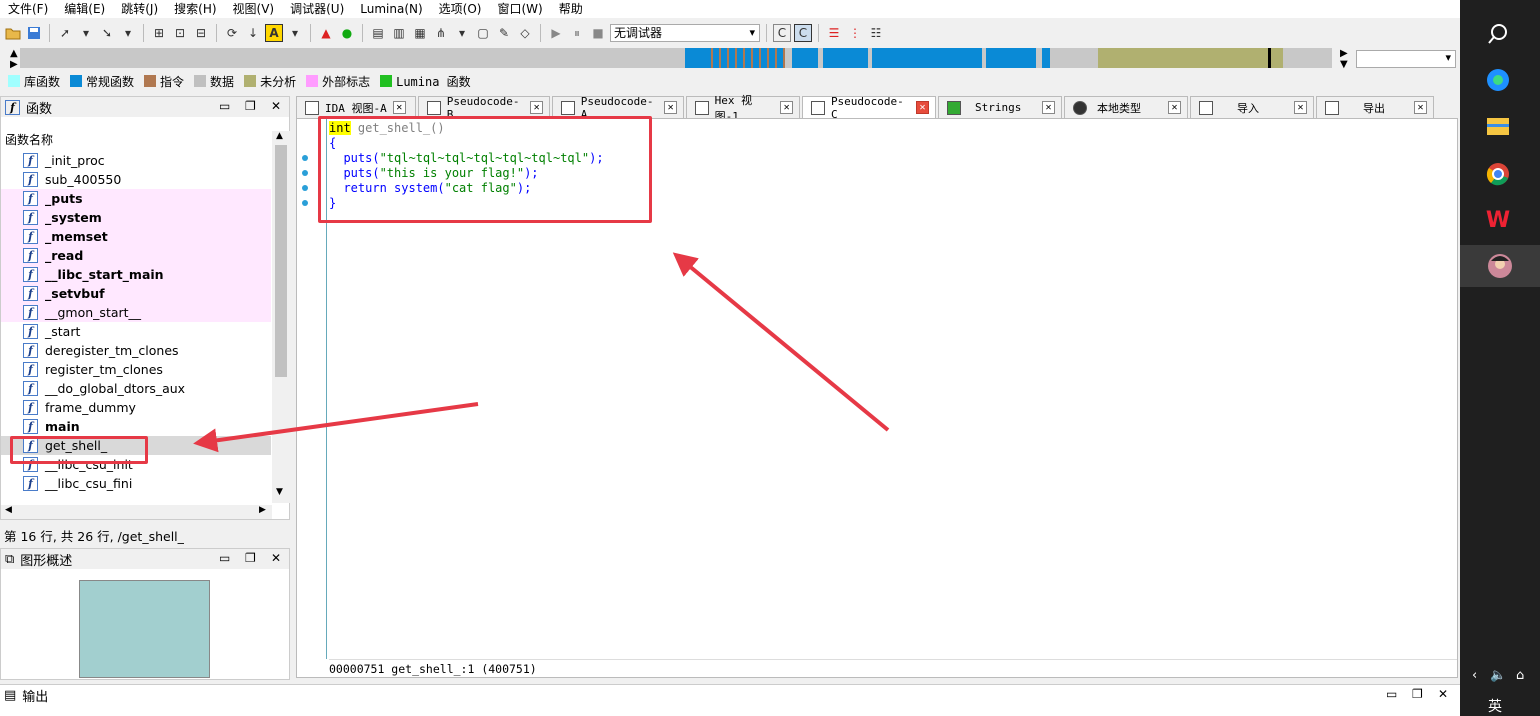  Describe the element at coordinates (1495, 706) in the screenshot. I see `ime-indicator: 英` at that location.